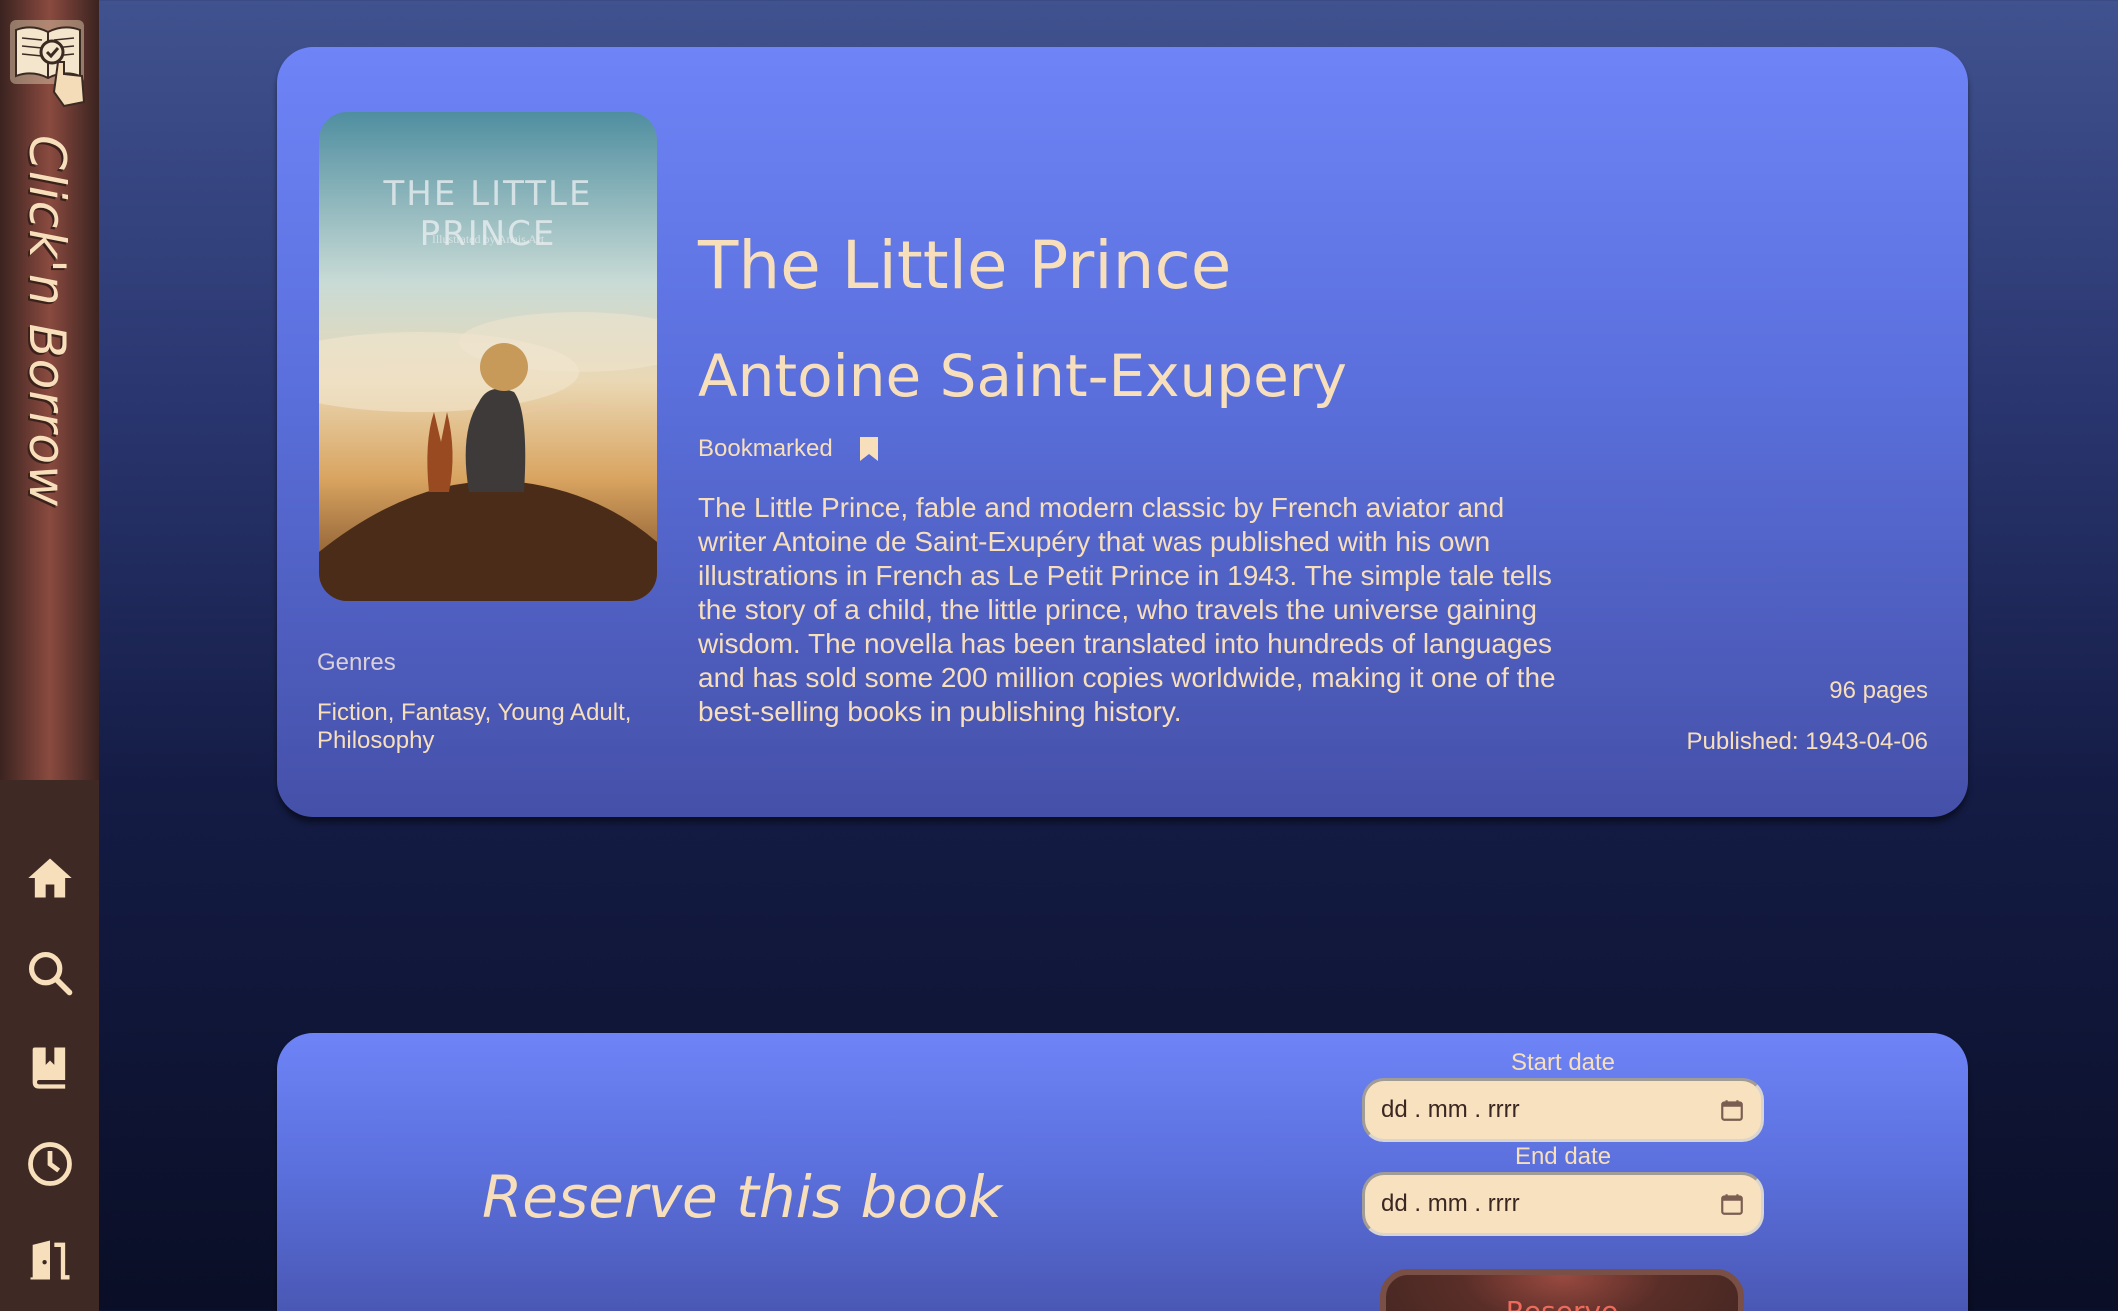  What do you see at coordinates (965, 265) in the screenshot?
I see `book-title: The Little Prince` at bounding box center [965, 265].